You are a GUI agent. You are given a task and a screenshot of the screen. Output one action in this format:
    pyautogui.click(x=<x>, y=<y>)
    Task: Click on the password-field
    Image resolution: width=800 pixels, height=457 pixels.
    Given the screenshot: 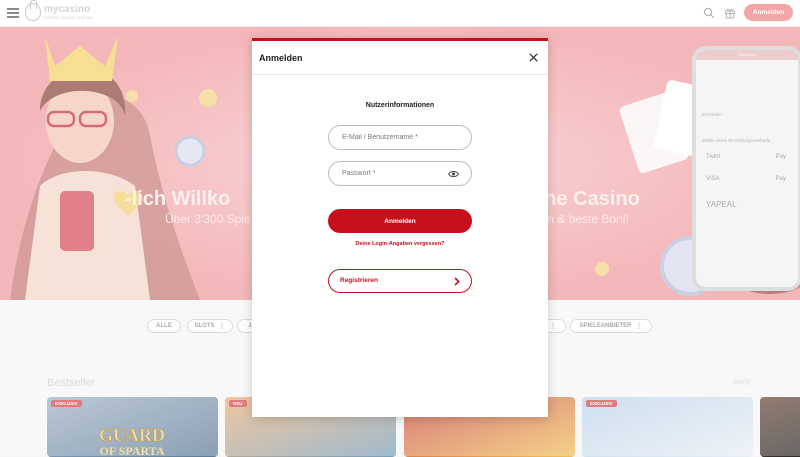 What is the action you would take?
    pyautogui.click(x=400, y=173)
    